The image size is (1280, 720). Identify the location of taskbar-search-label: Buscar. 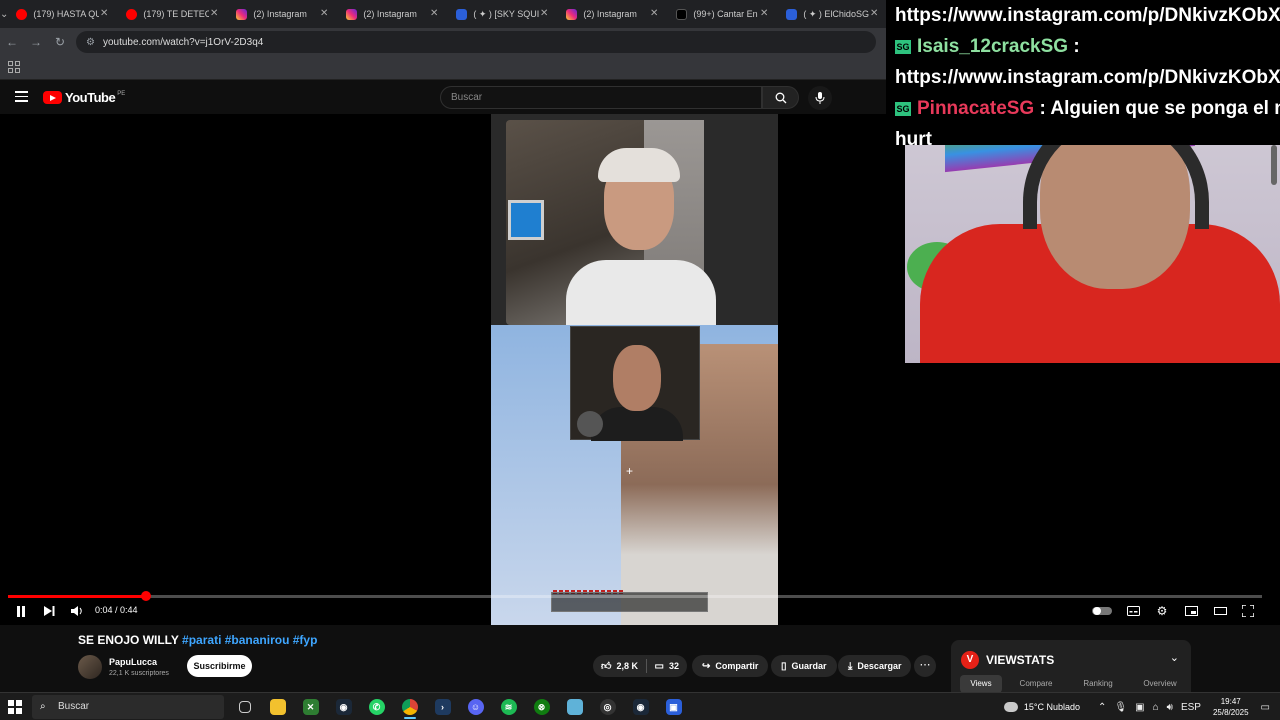
(74, 706).